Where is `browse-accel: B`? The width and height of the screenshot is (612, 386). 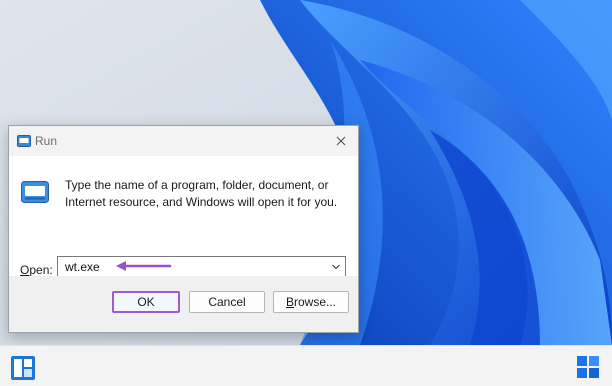 browse-accel: B is located at coordinates (289, 302).